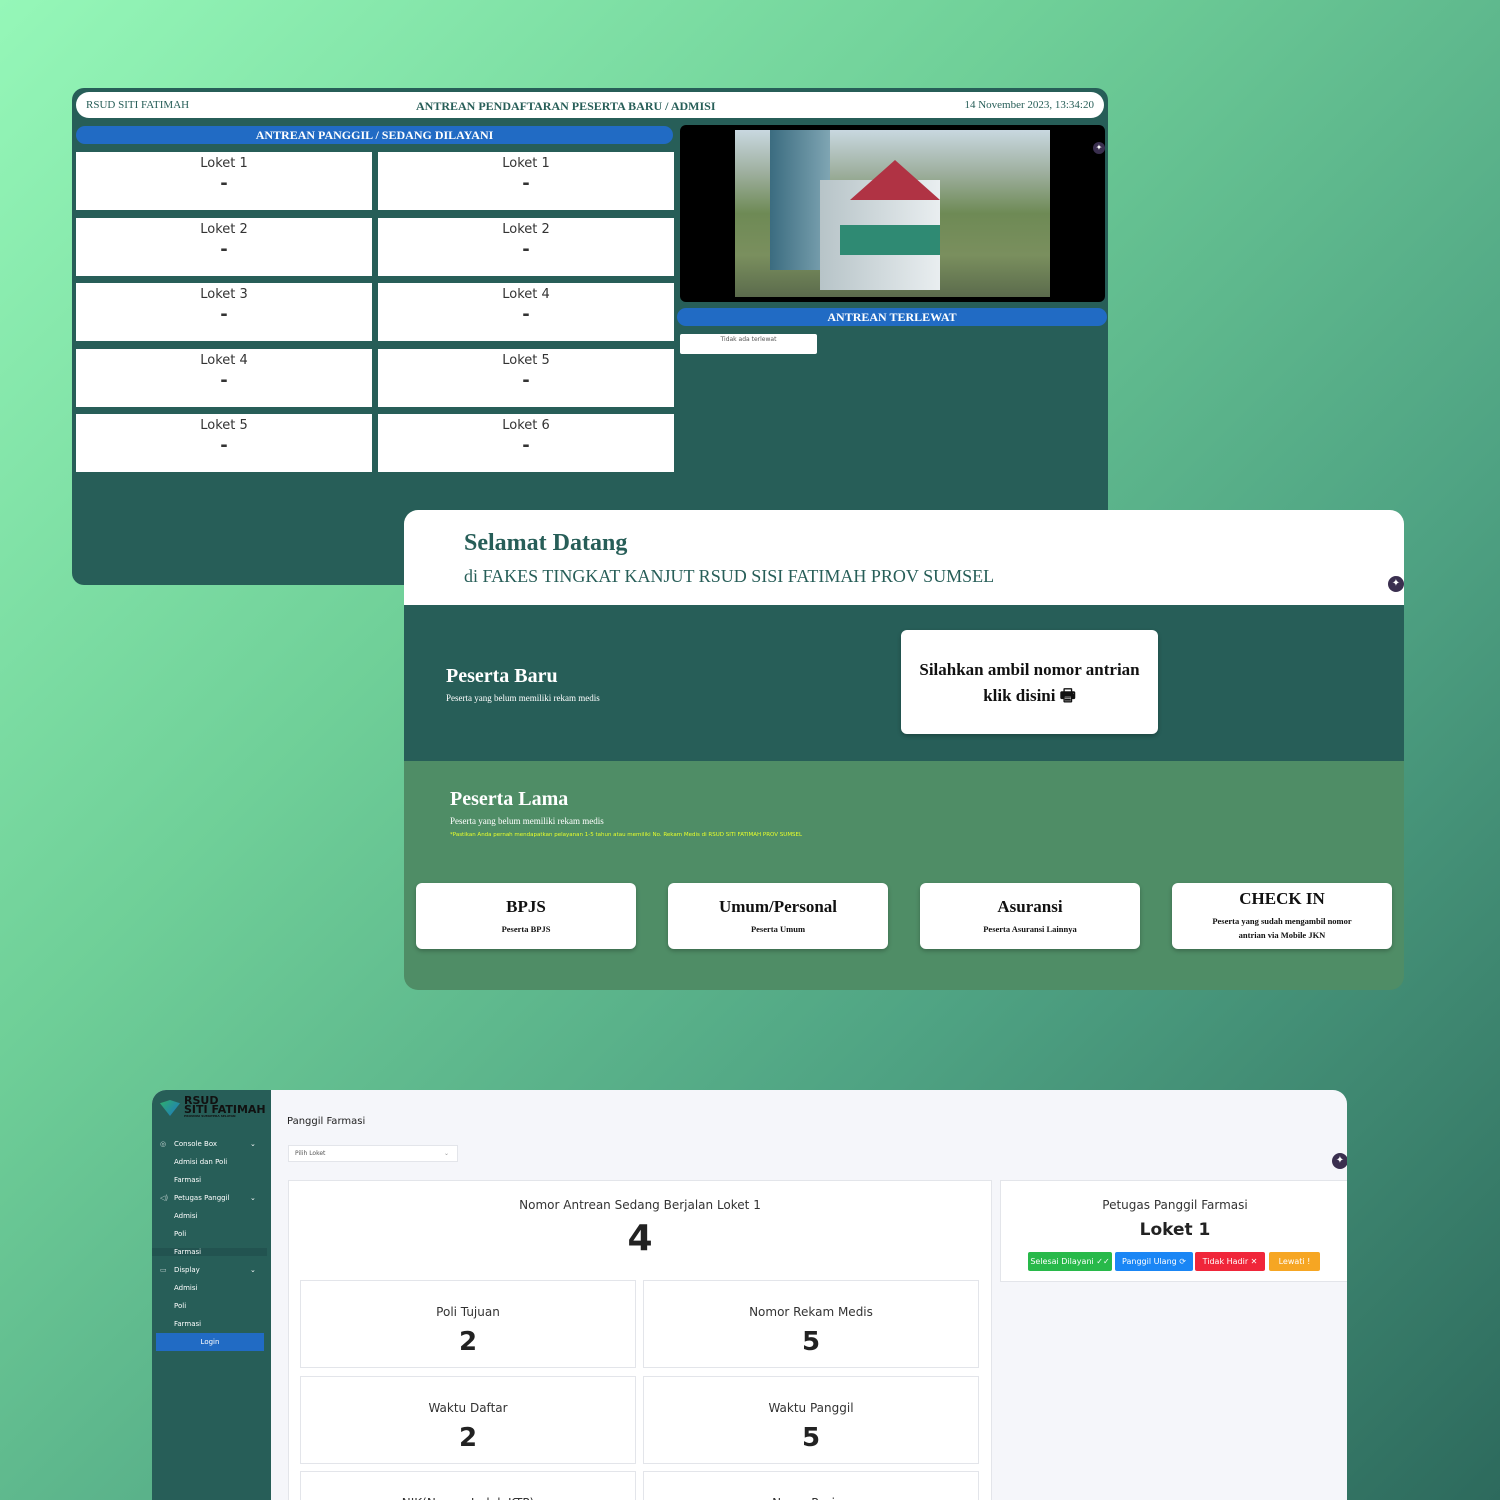  What do you see at coordinates (310, 1153) in the screenshot?
I see `select-placeholder: Pilih Loket` at bounding box center [310, 1153].